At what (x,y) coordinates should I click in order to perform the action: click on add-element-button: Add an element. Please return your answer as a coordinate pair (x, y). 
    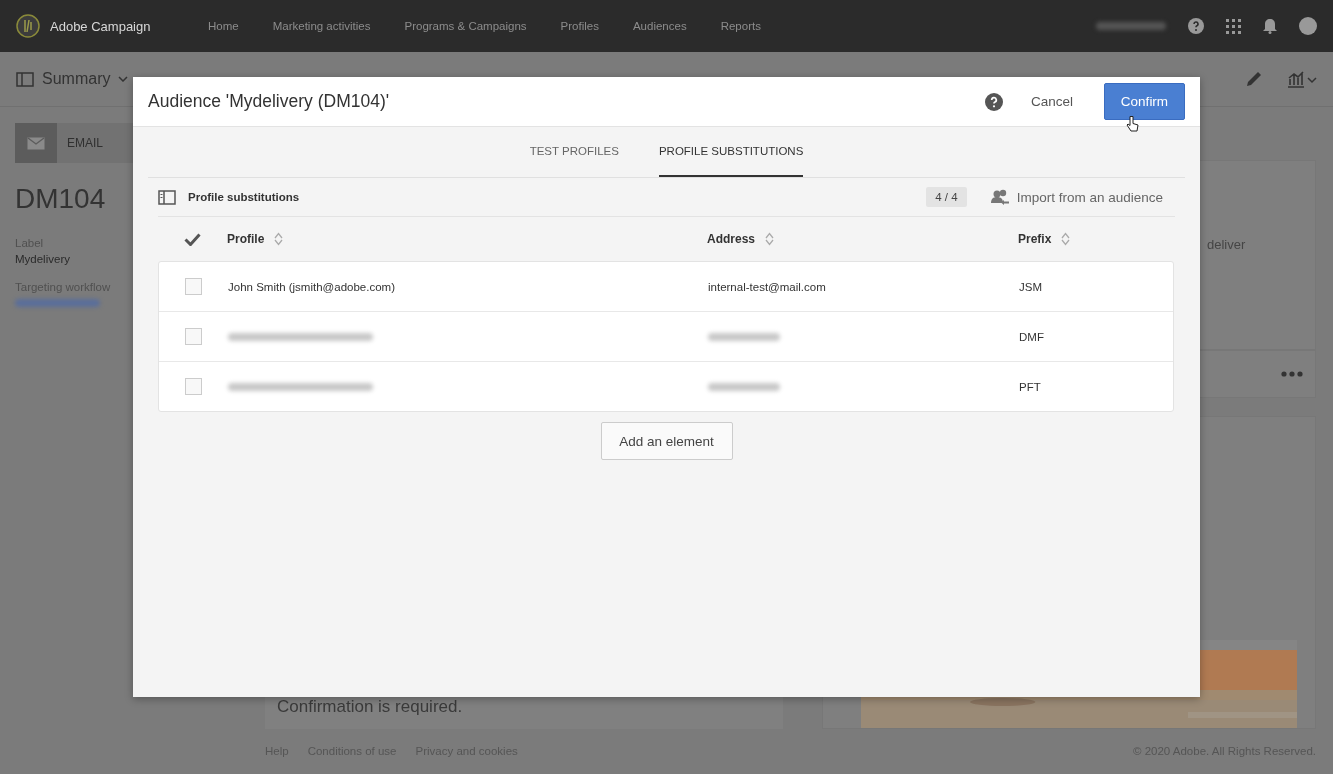
    Looking at the image, I should click on (666, 441).